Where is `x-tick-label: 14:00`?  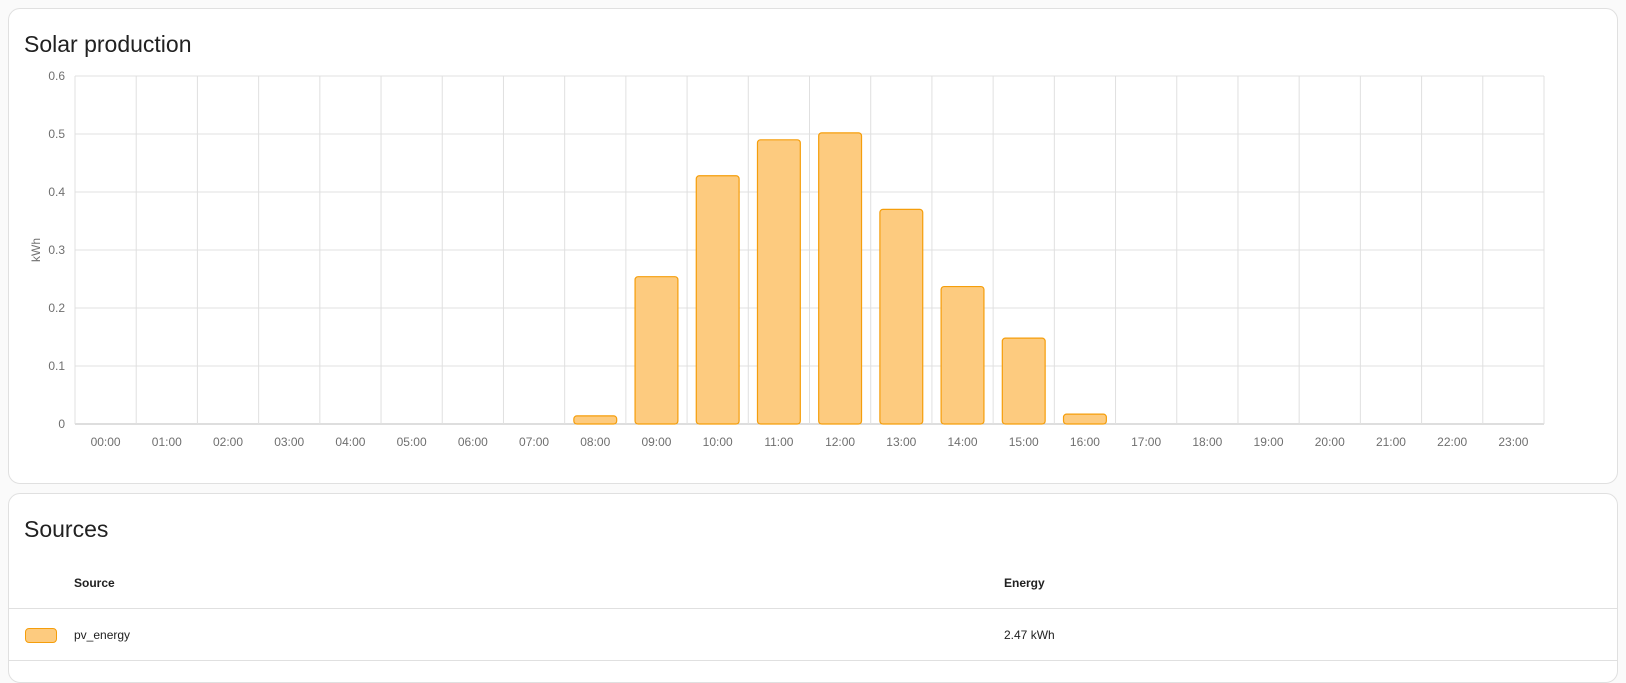 x-tick-label: 14:00 is located at coordinates (963, 442).